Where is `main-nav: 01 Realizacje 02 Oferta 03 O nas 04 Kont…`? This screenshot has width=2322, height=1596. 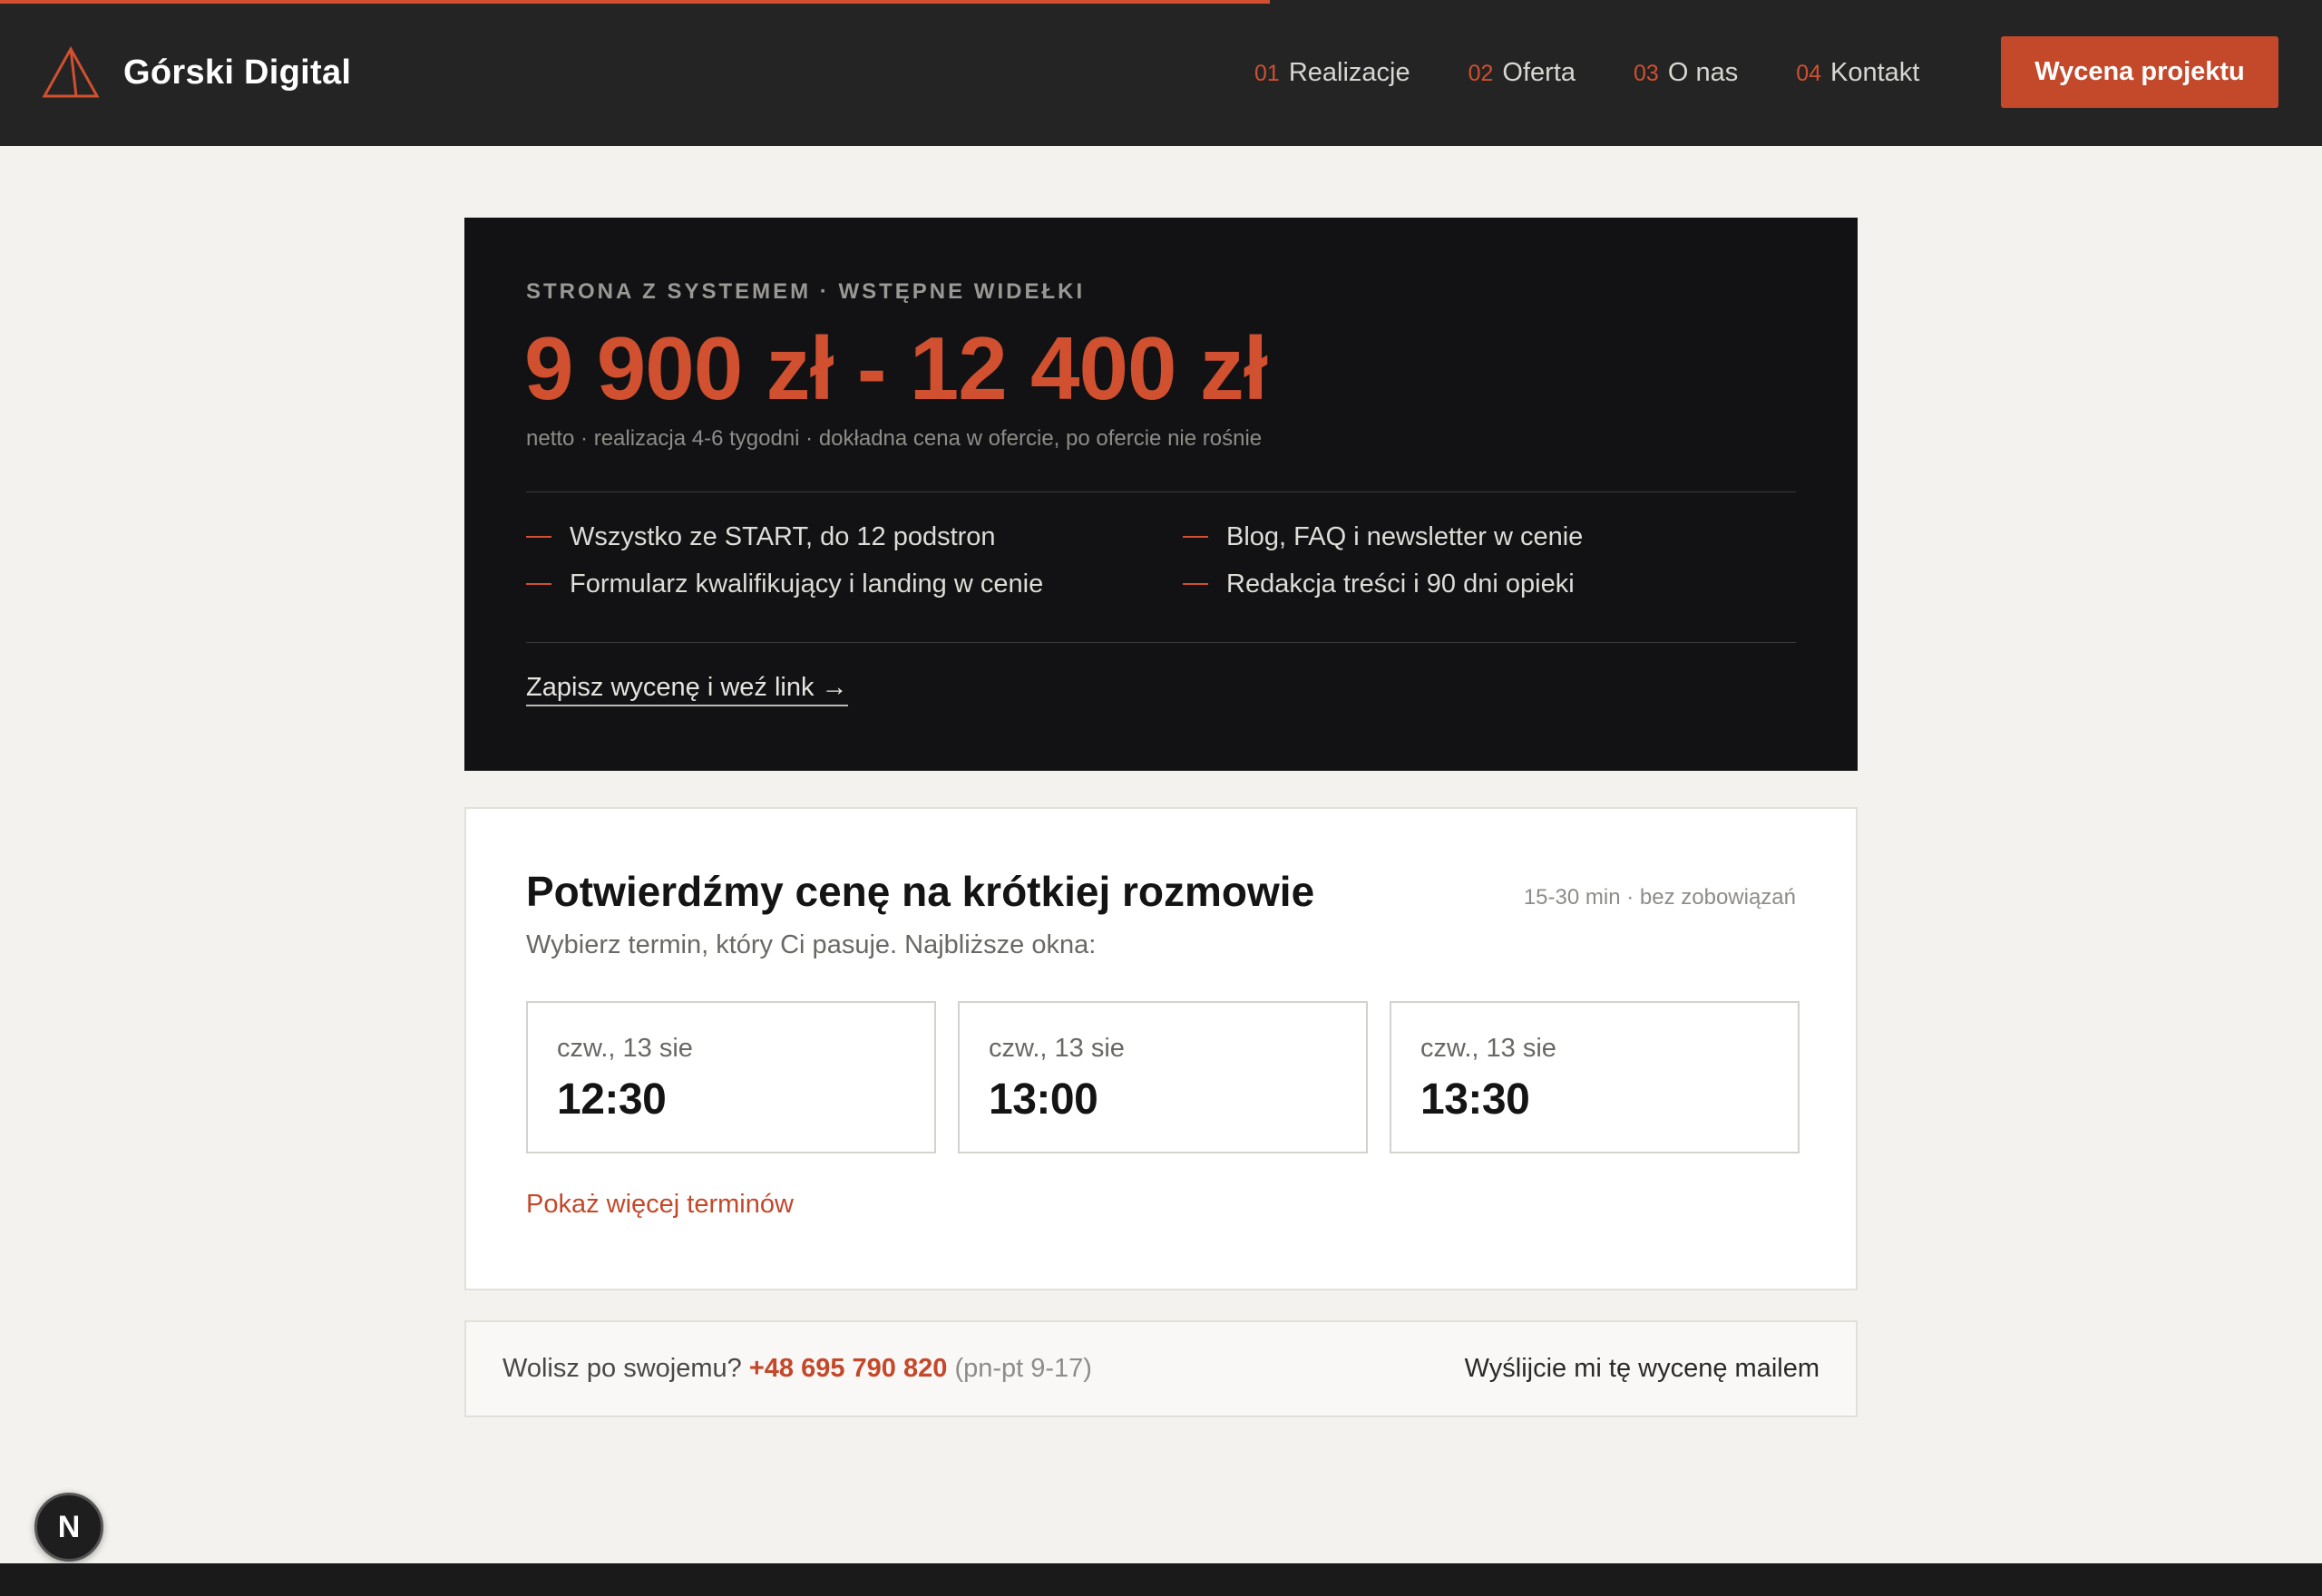
main-nav: 01 Realizacje 02 Oferta 03 O nas 04 Kont… is located at coordinates (1615, 72).